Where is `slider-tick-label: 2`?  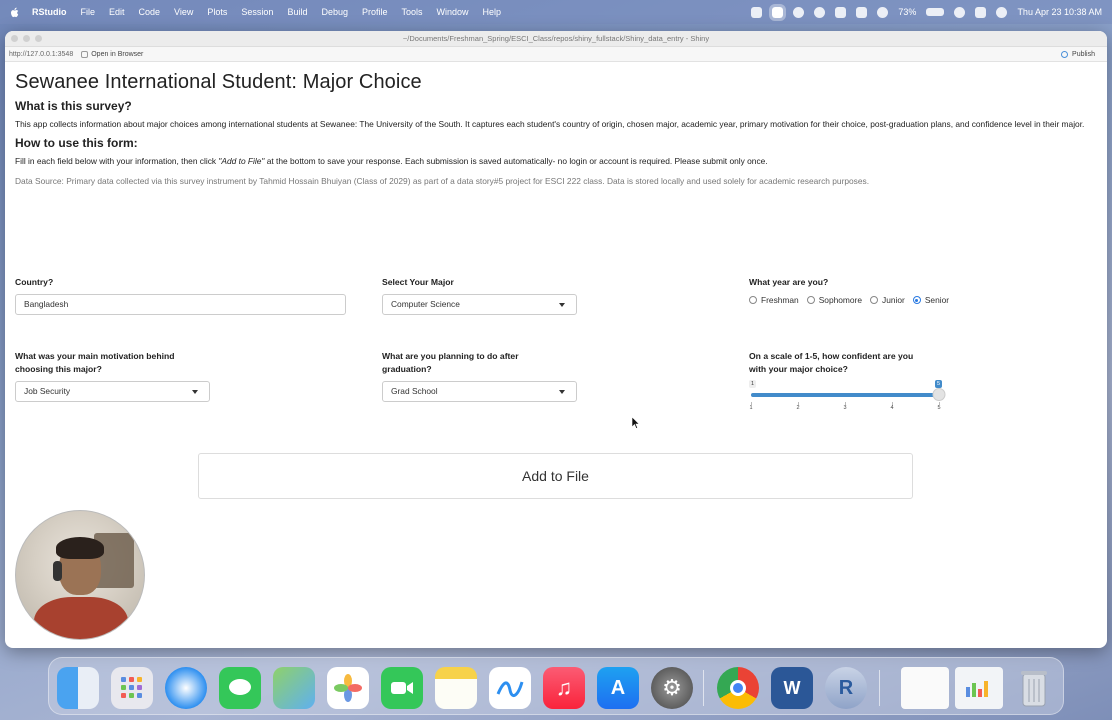
slider-tick-label: 2 is located at coordinates (798, 408).